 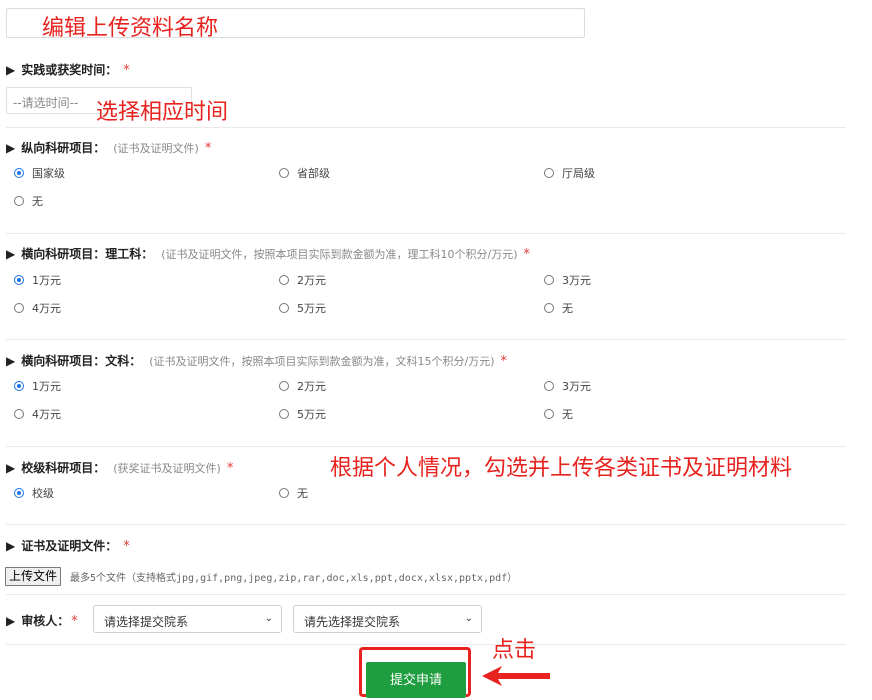 I want to click on upload-file-button: 上传文件, so click(x=33, y=576).